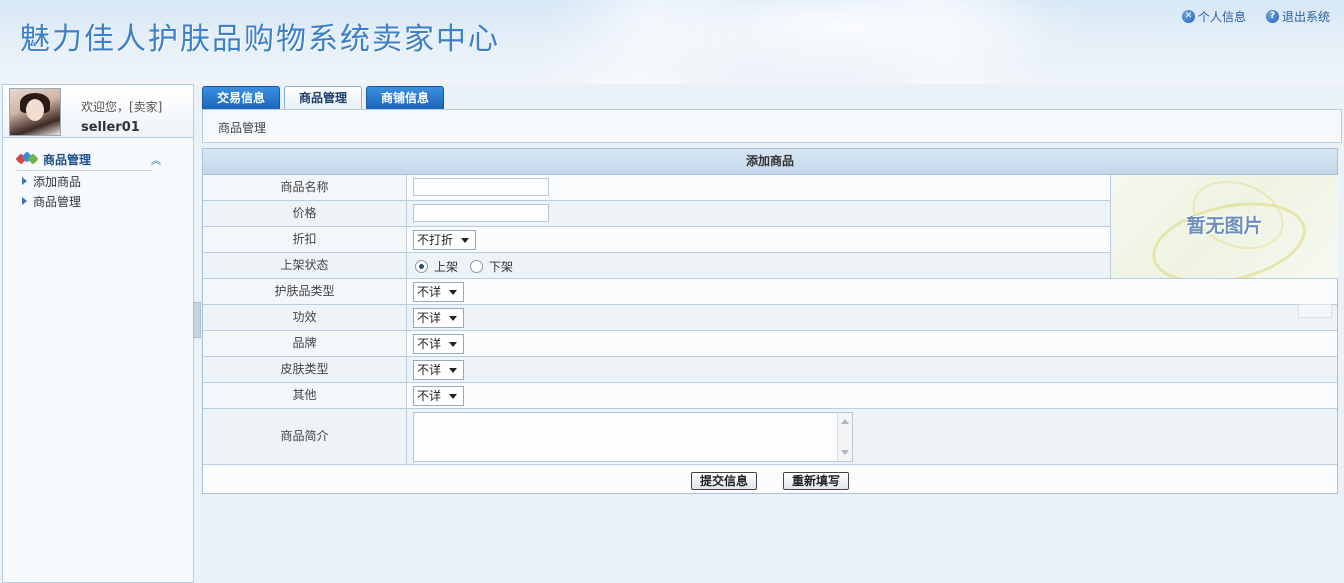 This screenshot has height=583, width=1344. Describe the element at coordinates (305, 343) in the screenshot. I see `brand-label: 品牌` at that location.